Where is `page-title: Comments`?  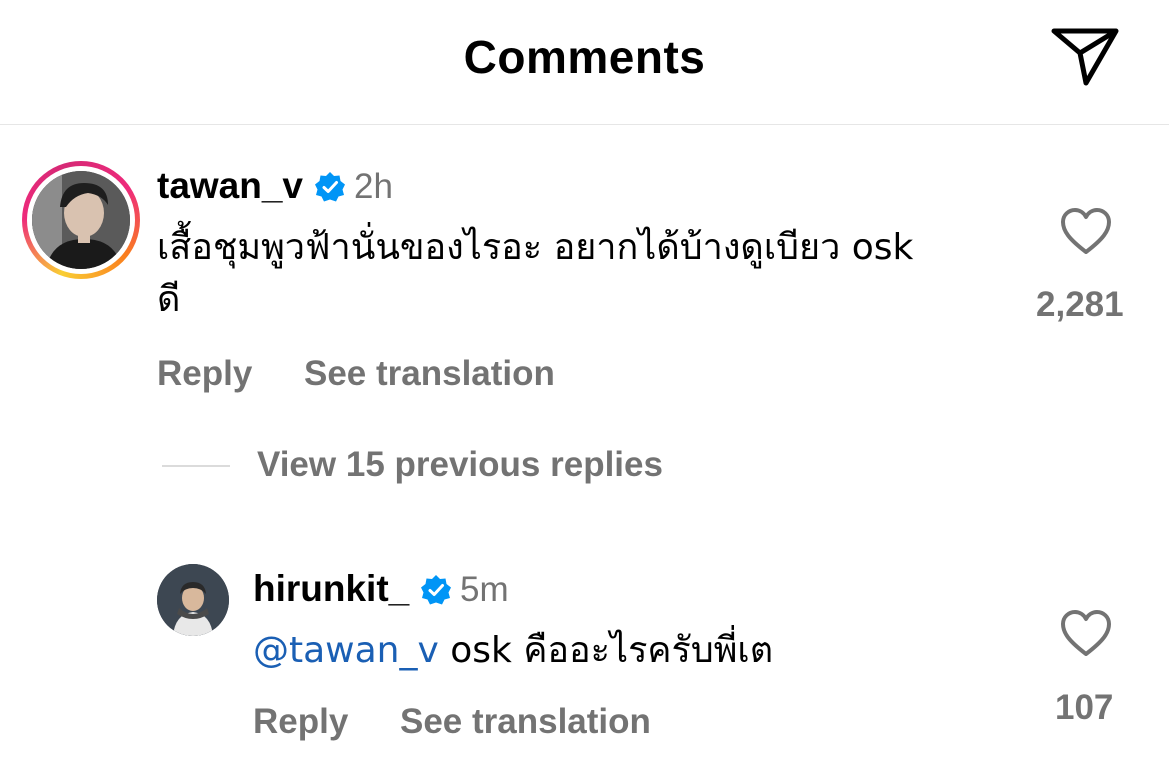 page-title: Comments is located at coordinates (584, 57).